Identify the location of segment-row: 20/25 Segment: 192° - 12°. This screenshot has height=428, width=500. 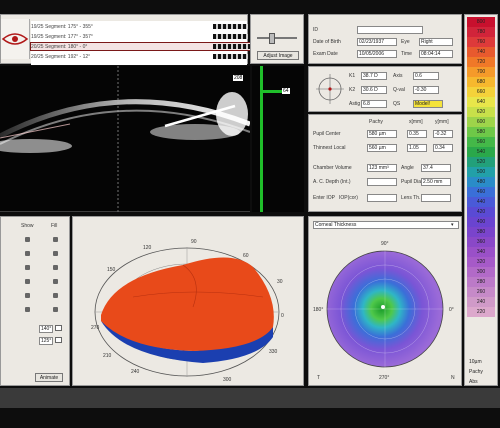
(146, 56).